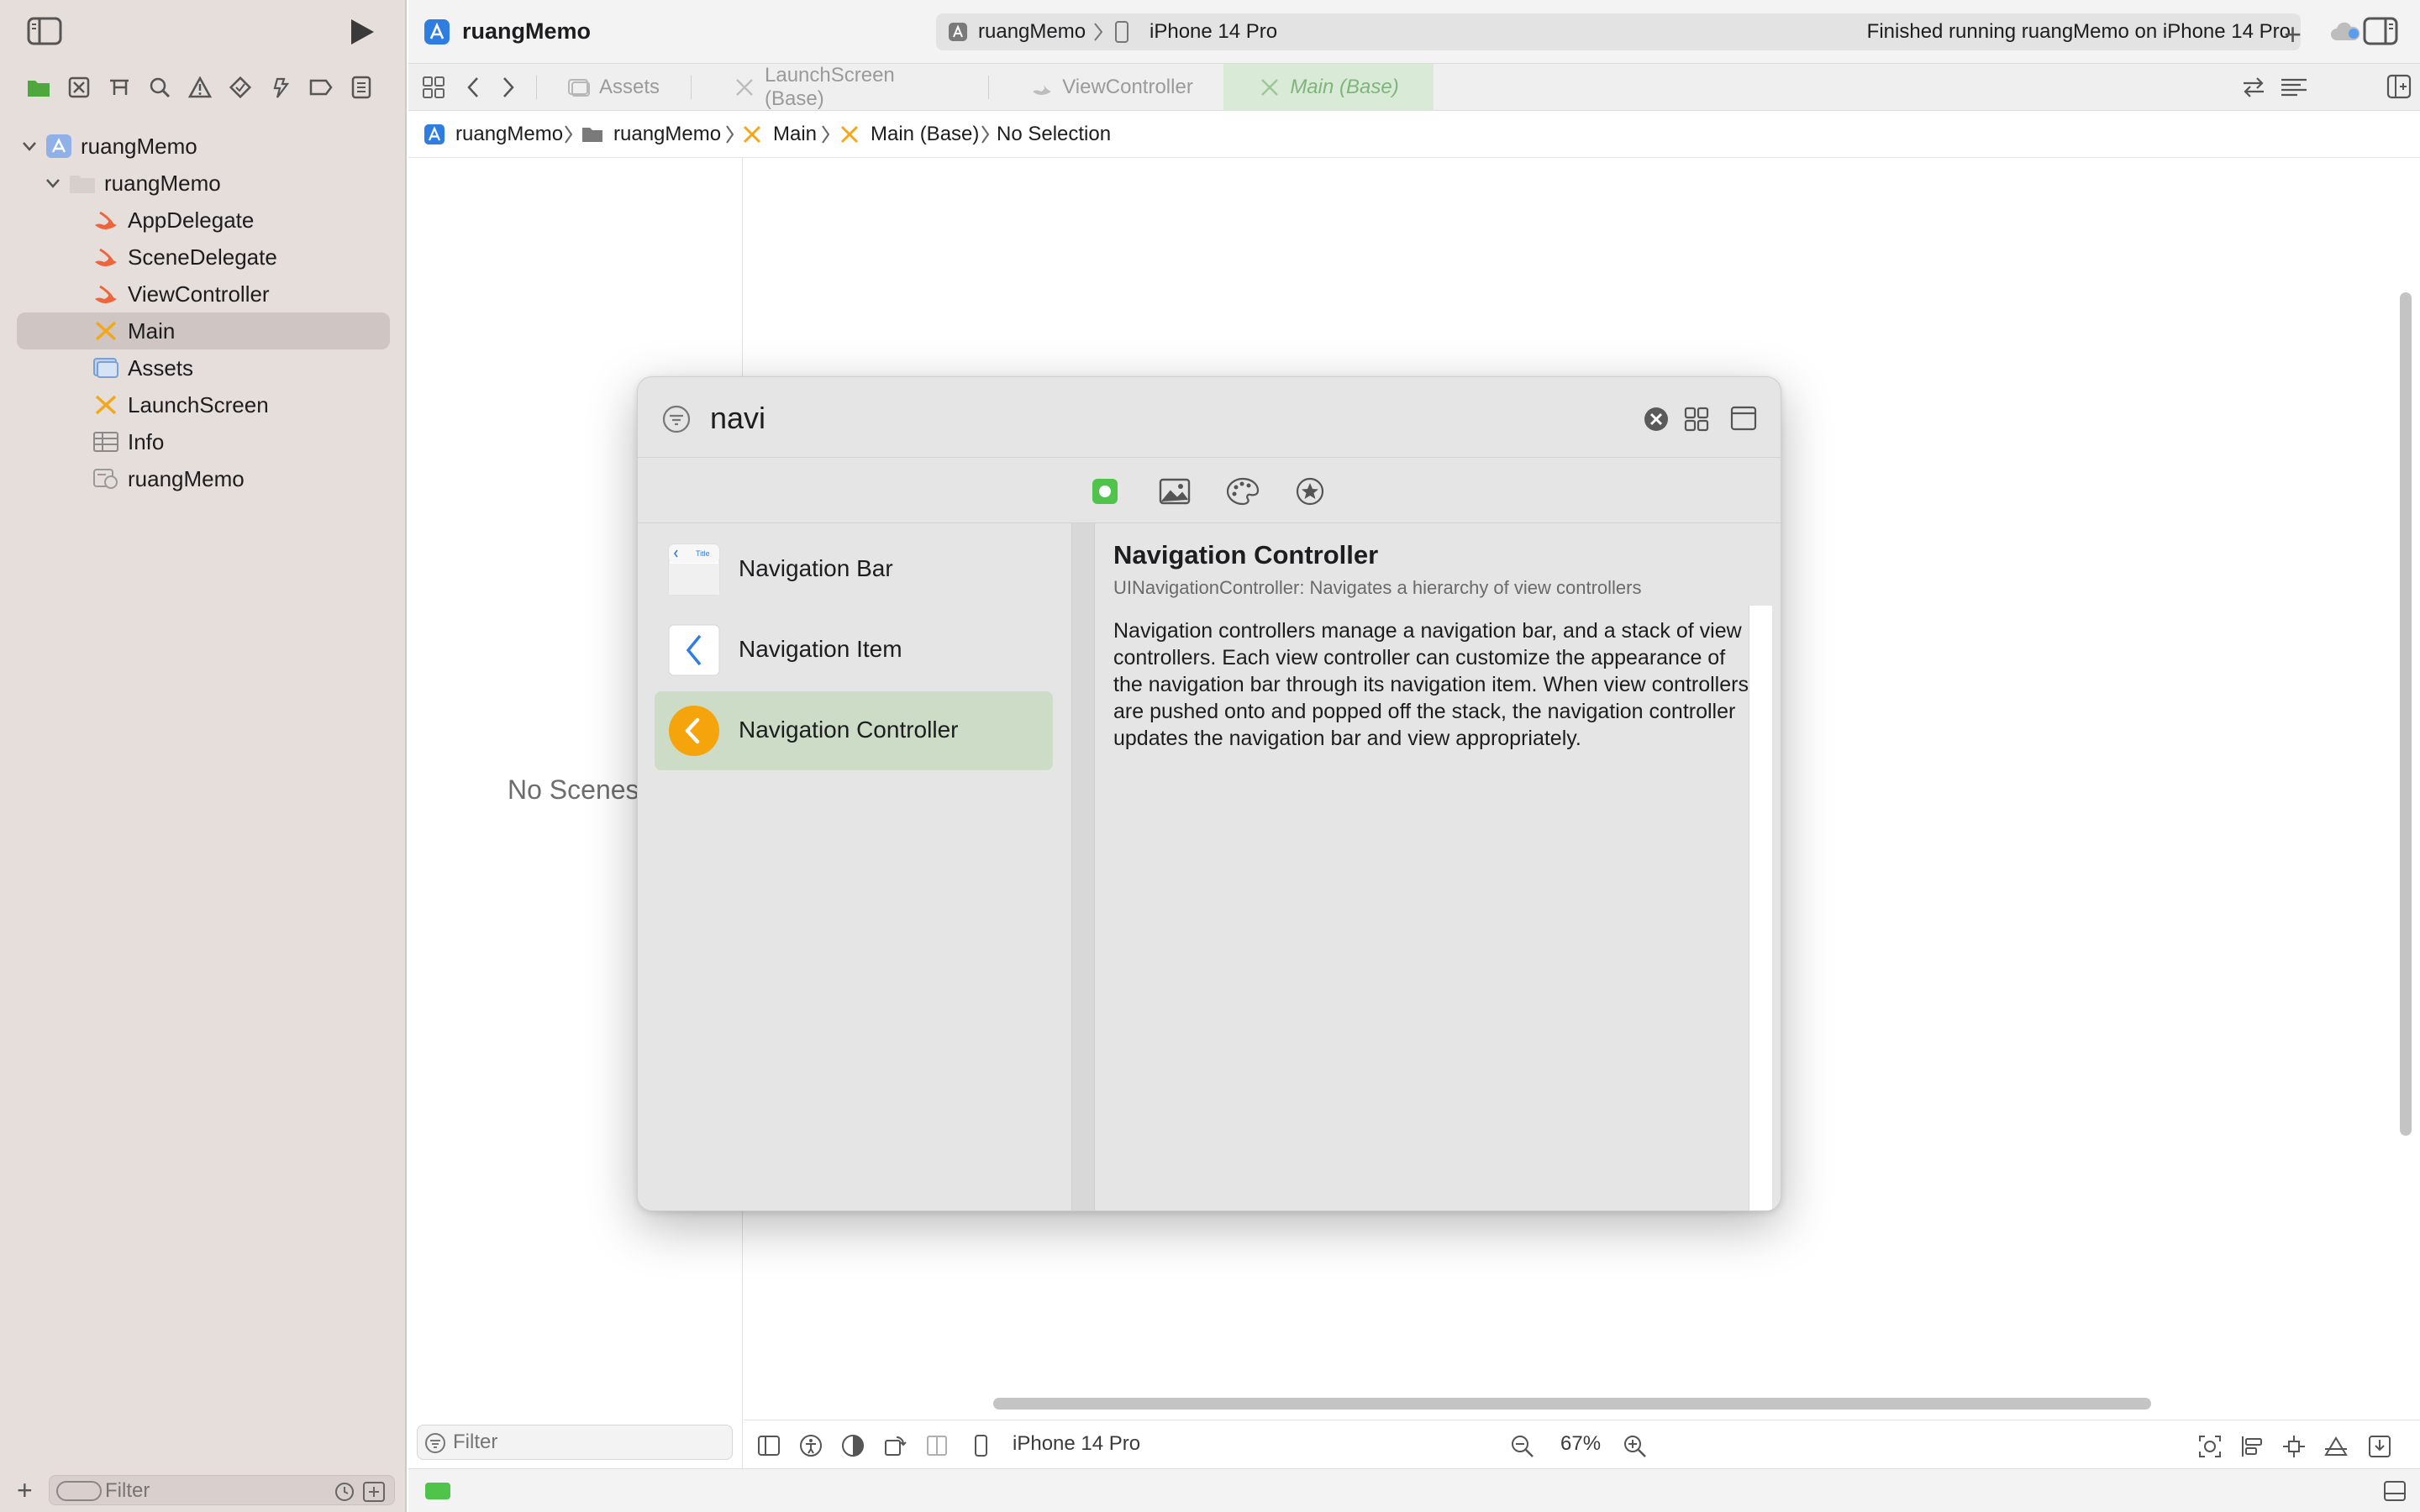 The image size is (2420, 1512). What do you see at coordinates (1760, 908) in the screenshot?
I see `detail-scrollbar-track` at bounding box center [1760, 908].